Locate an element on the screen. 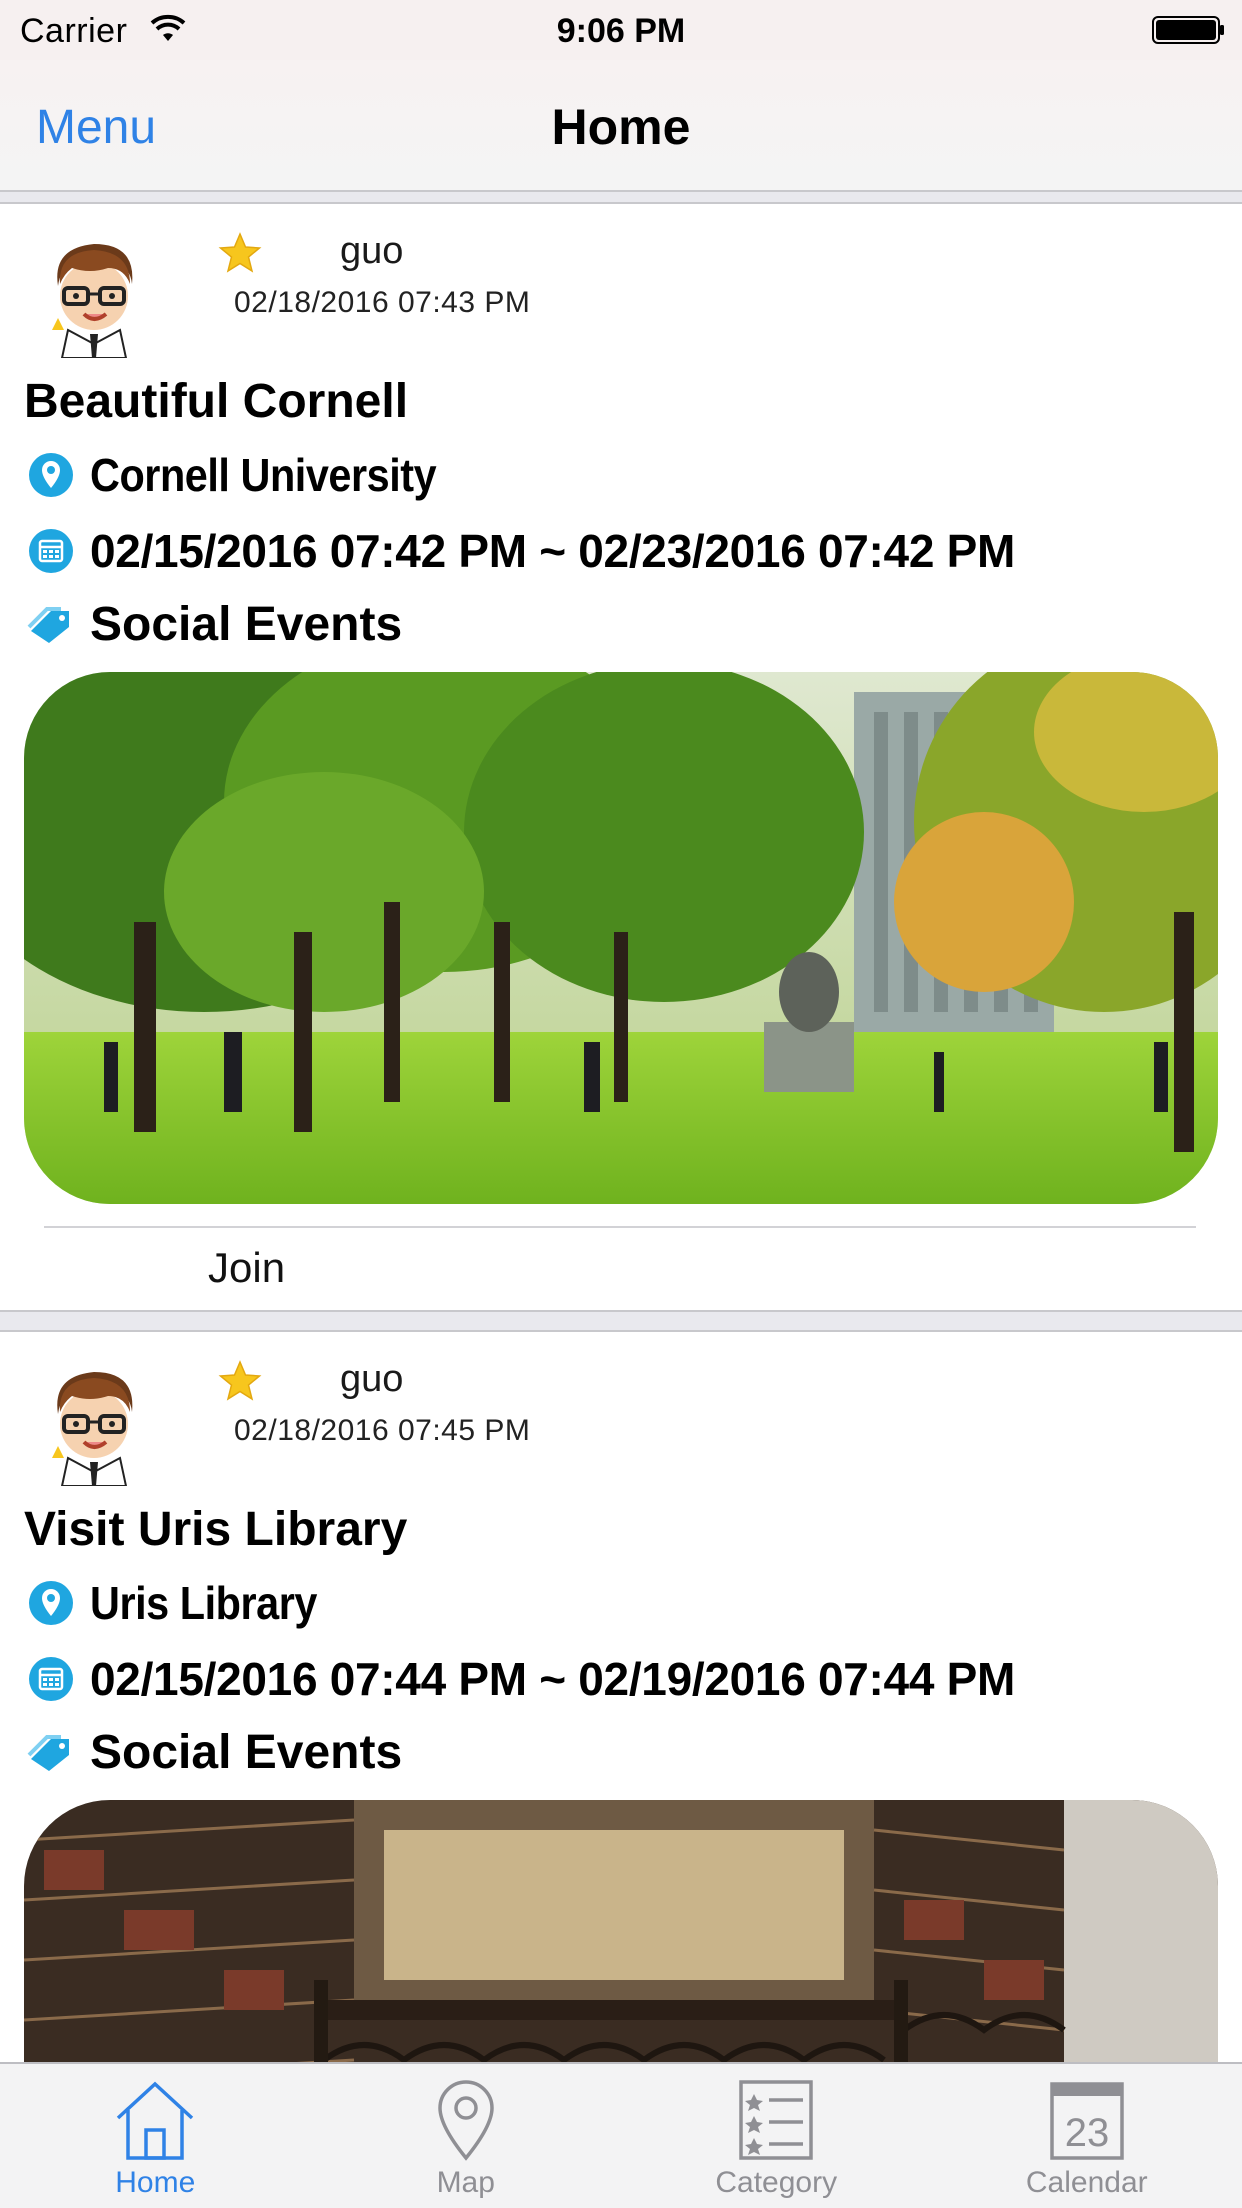 The image size is (1242, 2208). event-location: Uris Library is located at coordinates (184, 1603).